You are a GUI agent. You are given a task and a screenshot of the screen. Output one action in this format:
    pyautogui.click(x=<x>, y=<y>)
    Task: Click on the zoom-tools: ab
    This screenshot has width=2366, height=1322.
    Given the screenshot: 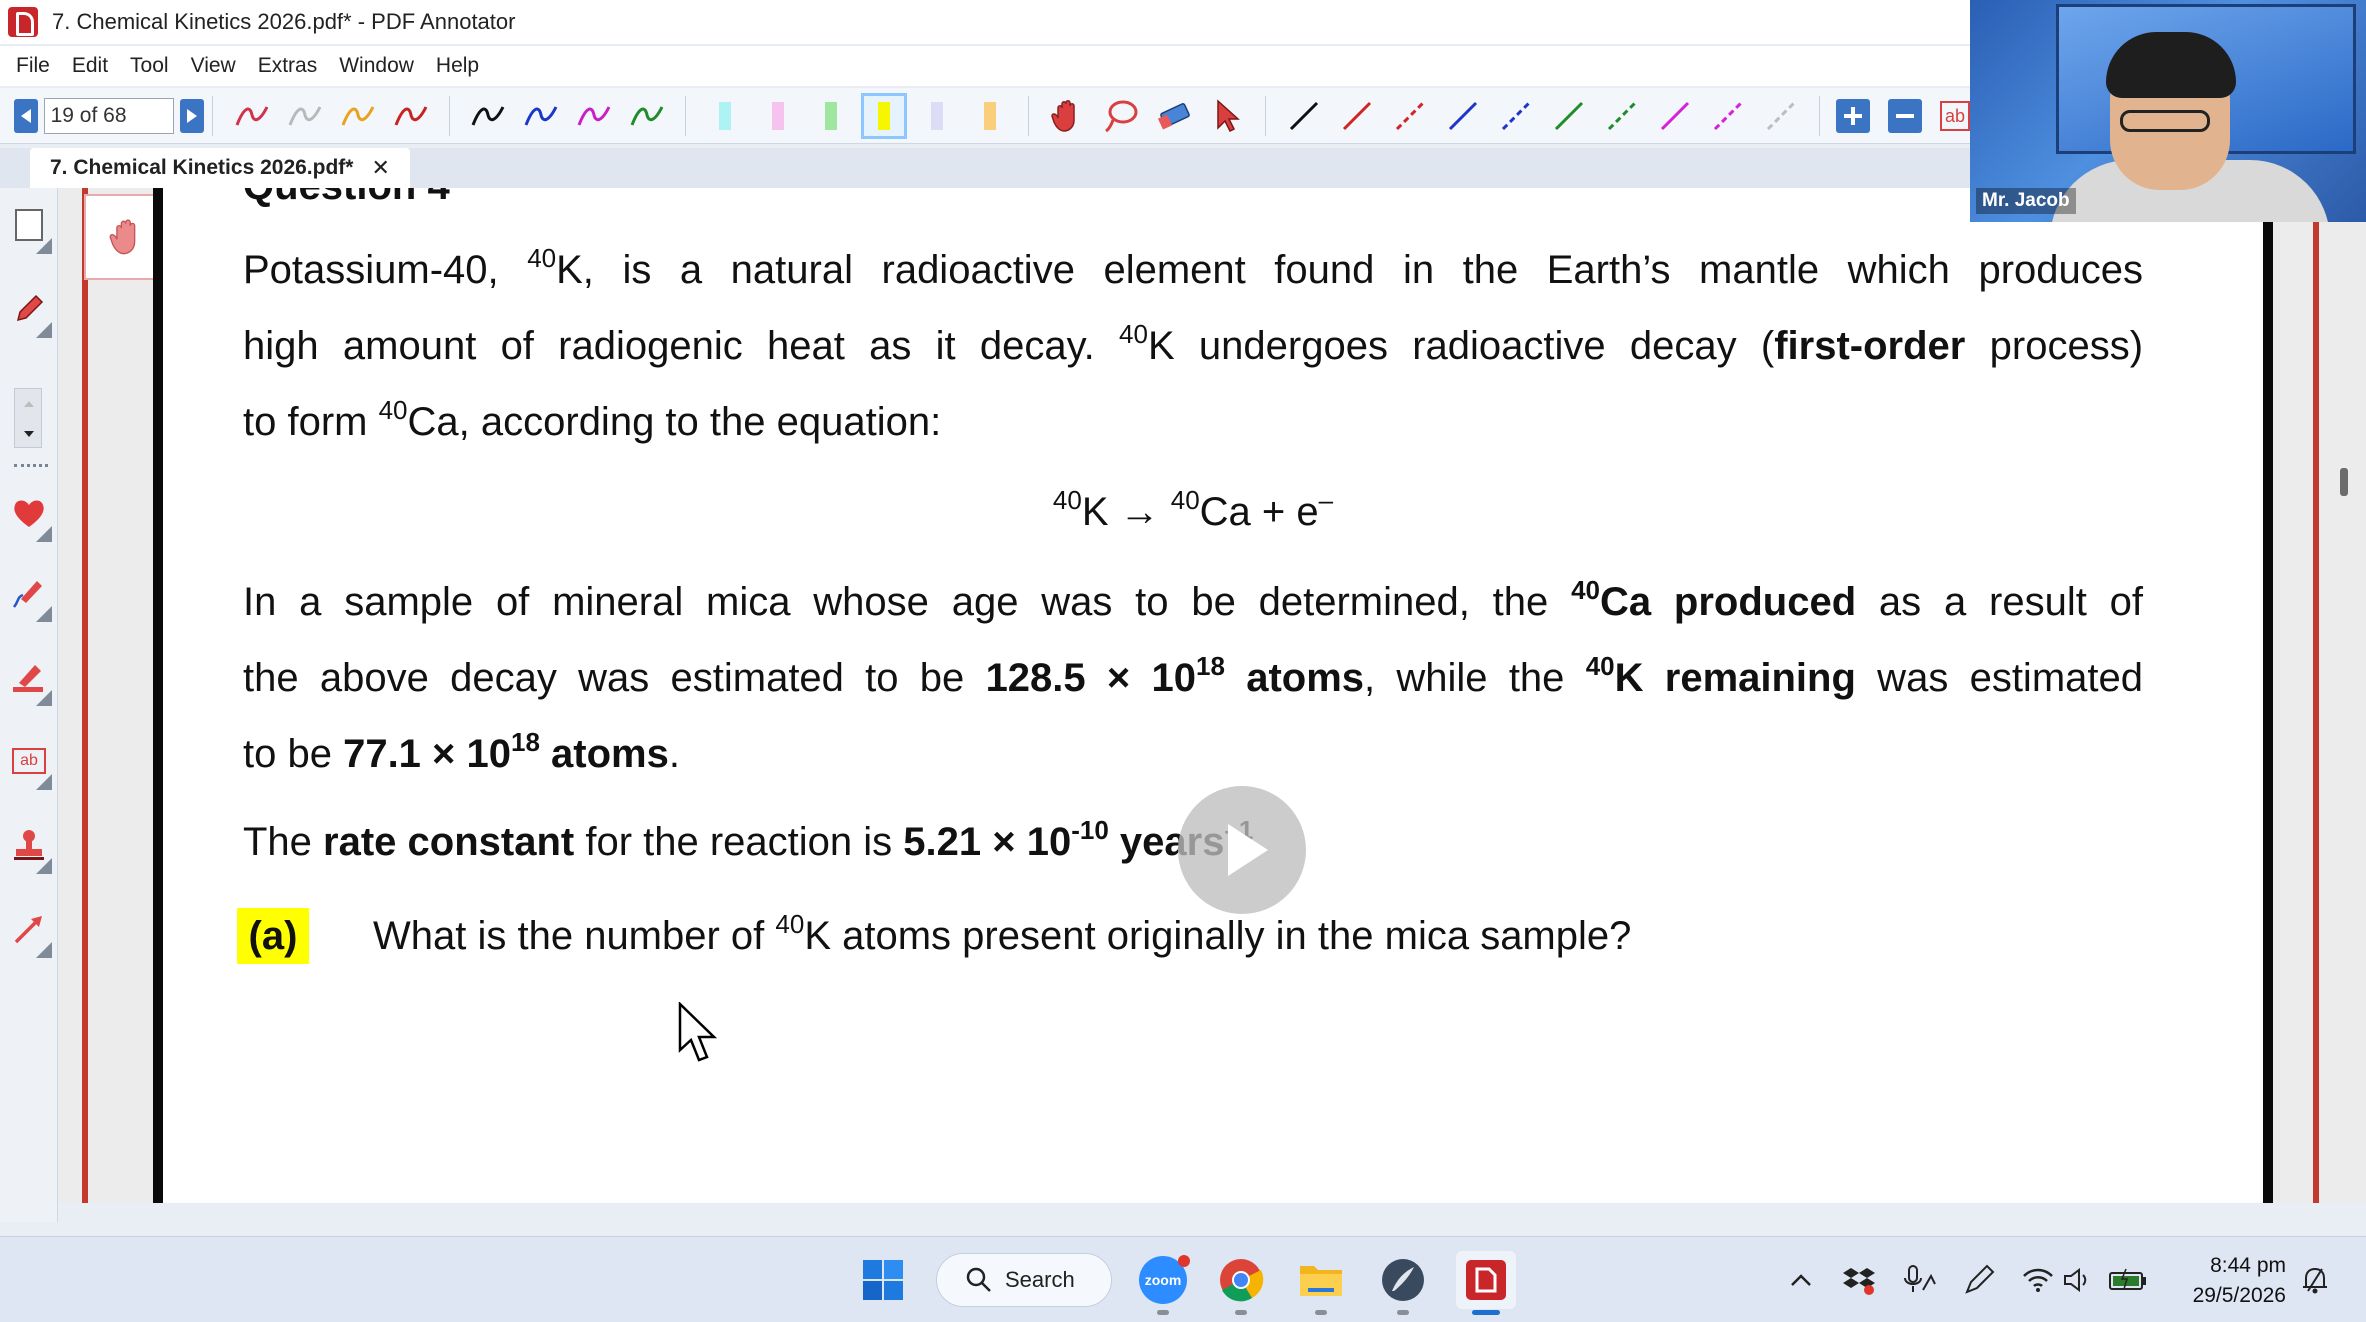 What is the action you would take?
    pyautogui.click(x=1902, y=115)
    